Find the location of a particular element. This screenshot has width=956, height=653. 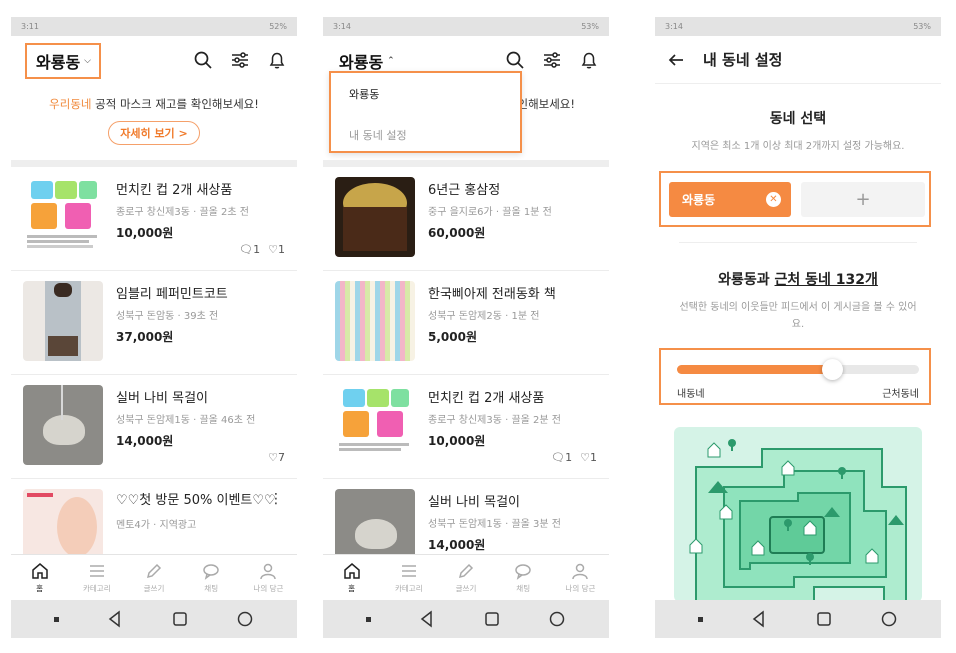

more-icon: ⋮ is located at coordinates (276, 499).